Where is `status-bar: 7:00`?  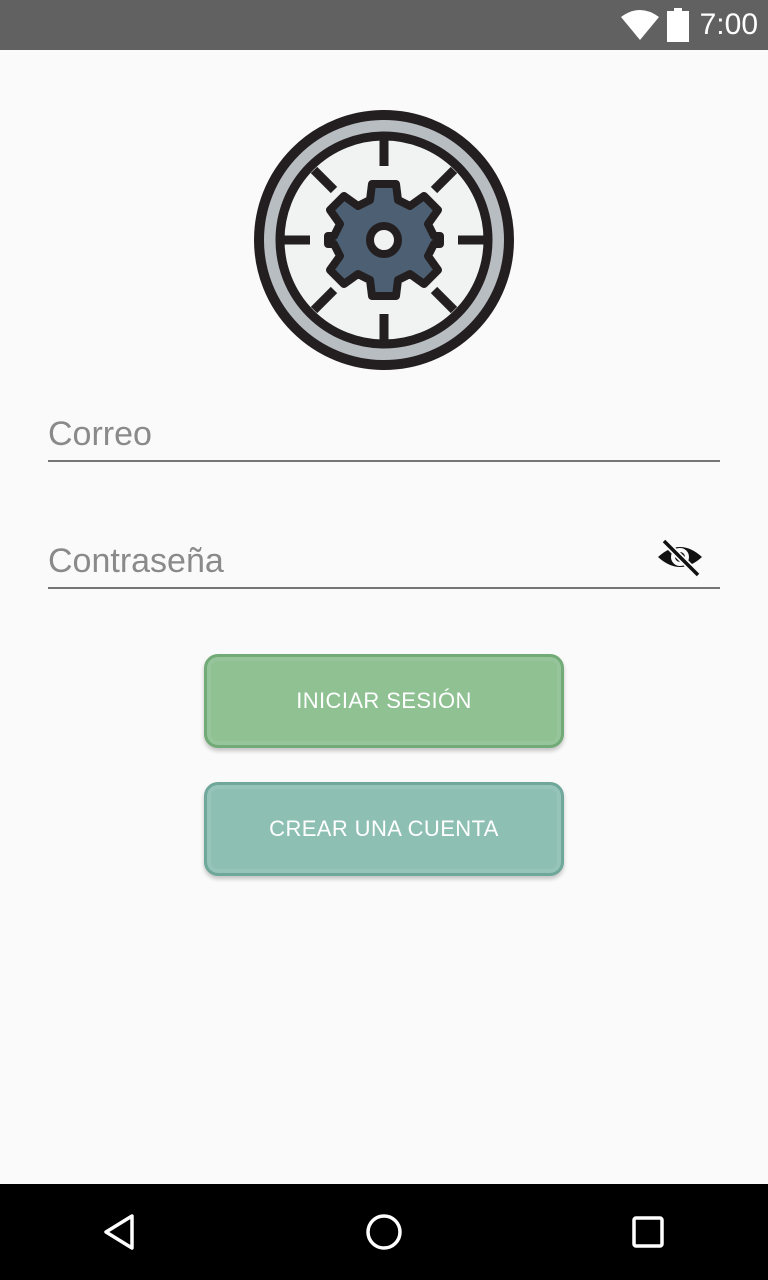 status-bar: 7:00 is located at coordinates (384, 25).